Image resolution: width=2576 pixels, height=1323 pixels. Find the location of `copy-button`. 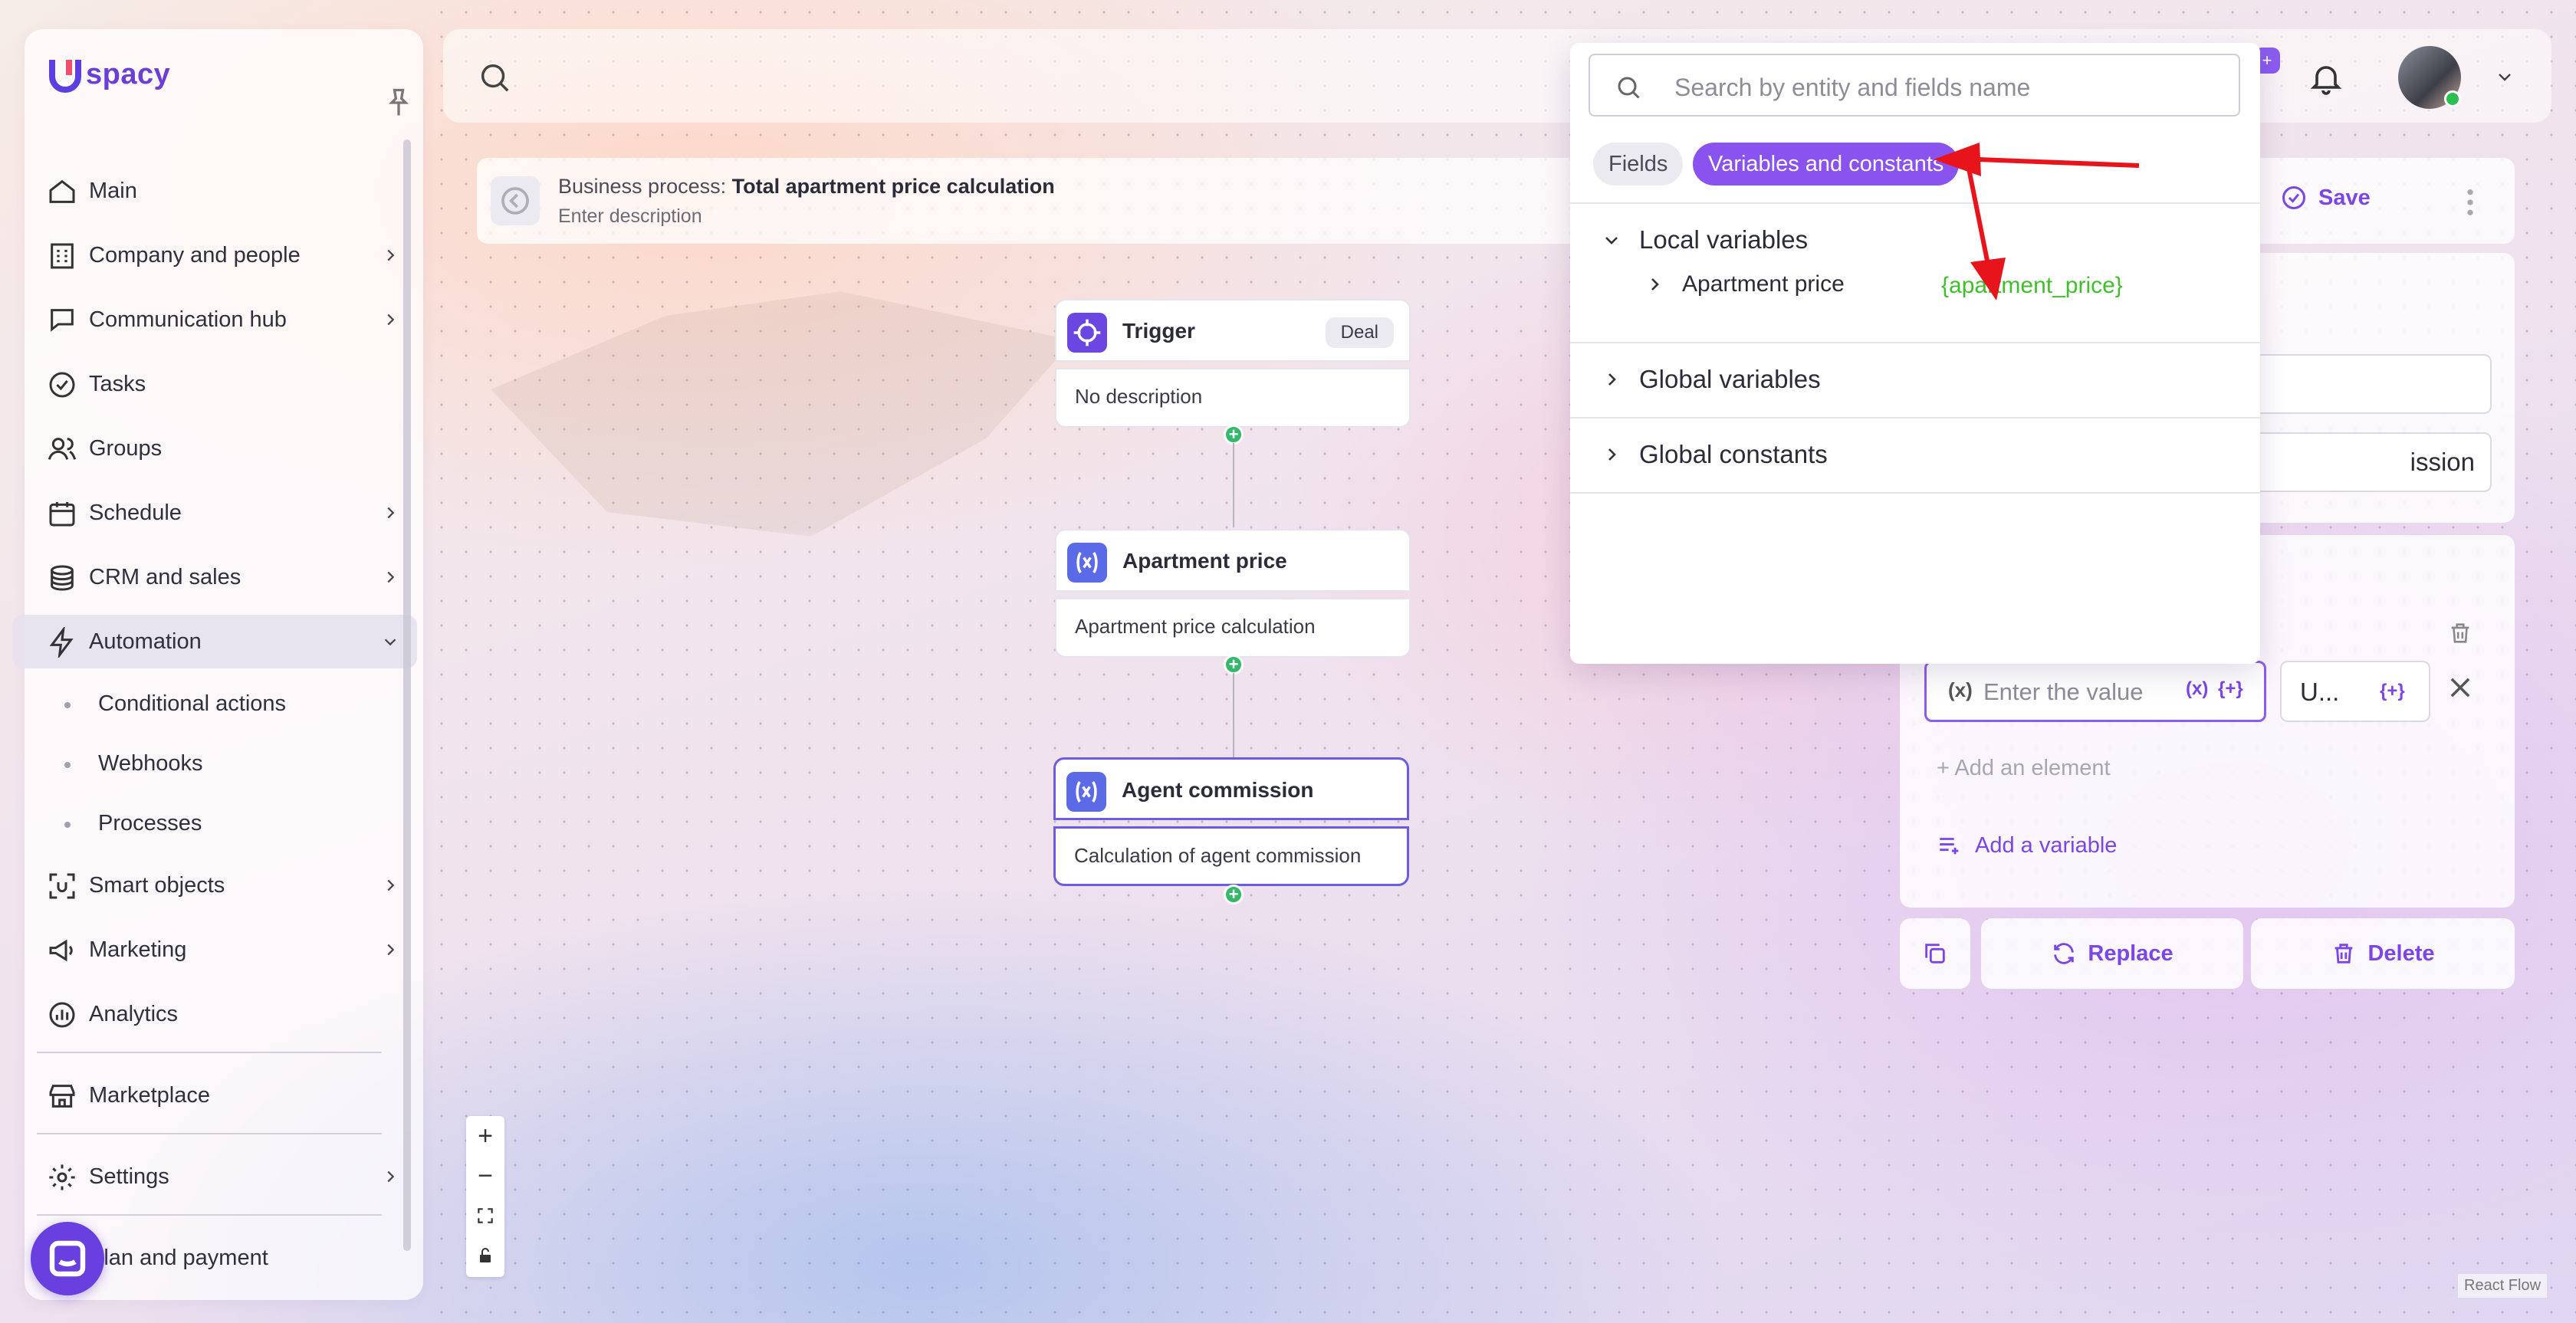

copy-button is located at coordinates (1935, 953).